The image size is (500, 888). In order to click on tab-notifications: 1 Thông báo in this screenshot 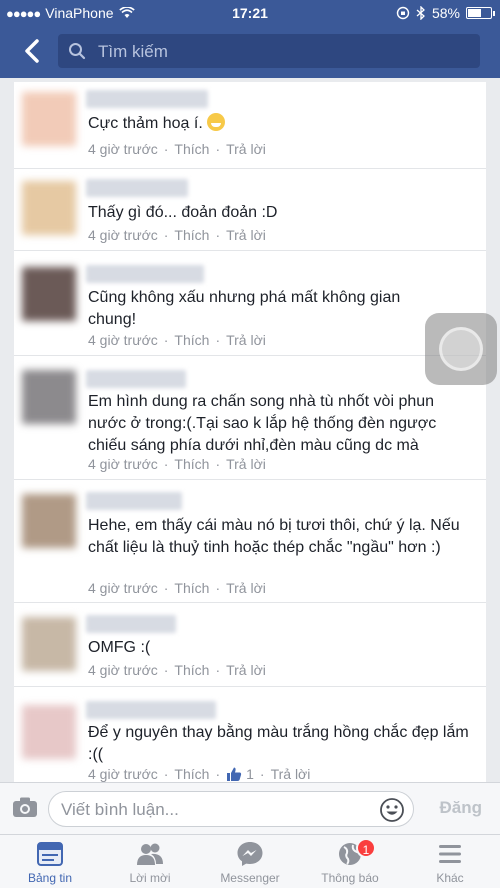, I will do `click(350, 861)`.